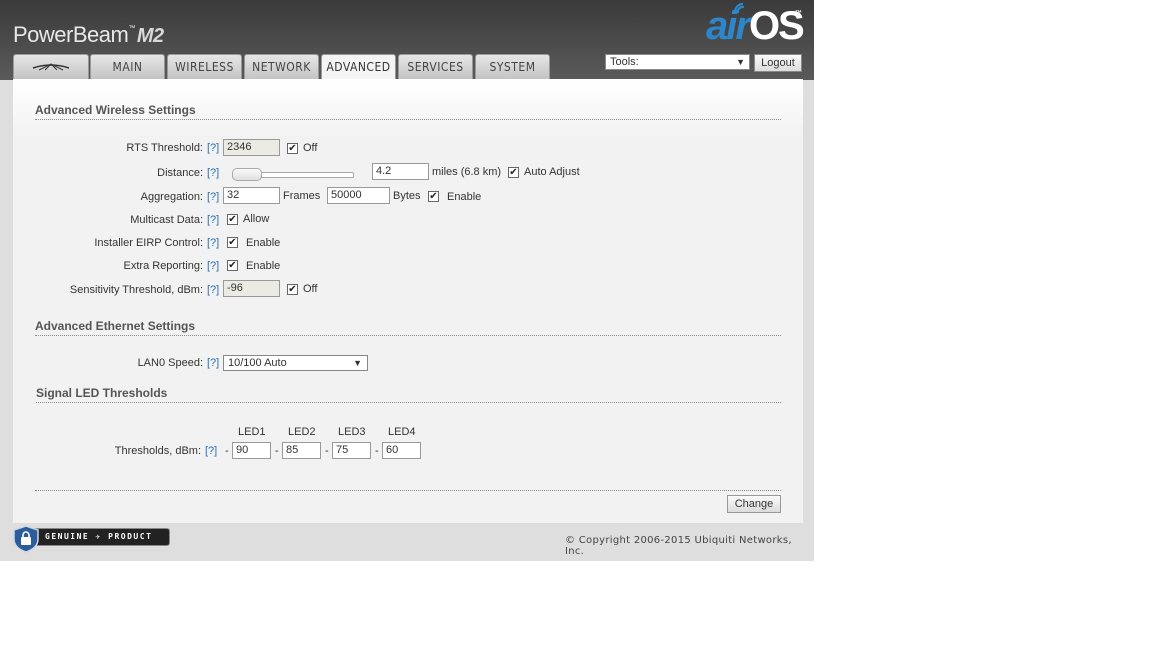 The width and height of the screenshot is (1152, 648). What do you see at coordinates (352, 432) in the screenshot?
I see `led3-header: LED3` at bounding box center [352, 432].